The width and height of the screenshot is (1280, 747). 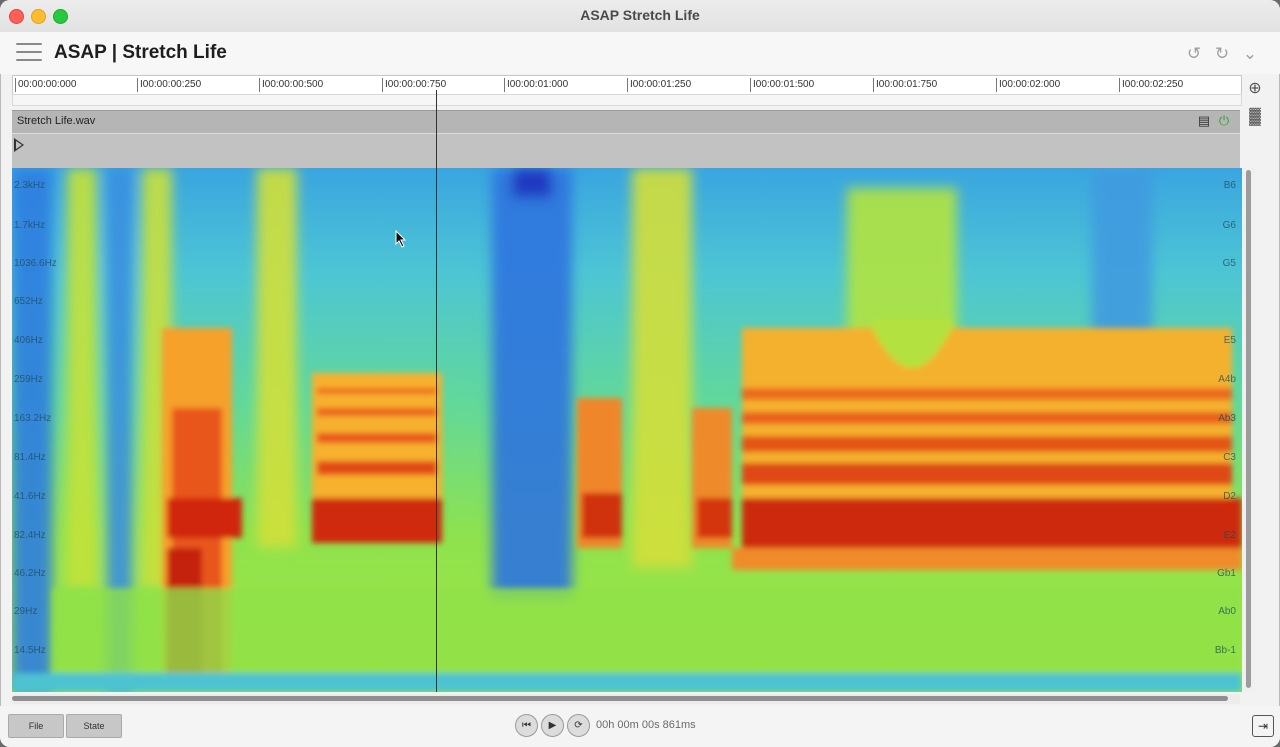 I want to click on power-icon: ⏻, so click(x=1224, y=121).